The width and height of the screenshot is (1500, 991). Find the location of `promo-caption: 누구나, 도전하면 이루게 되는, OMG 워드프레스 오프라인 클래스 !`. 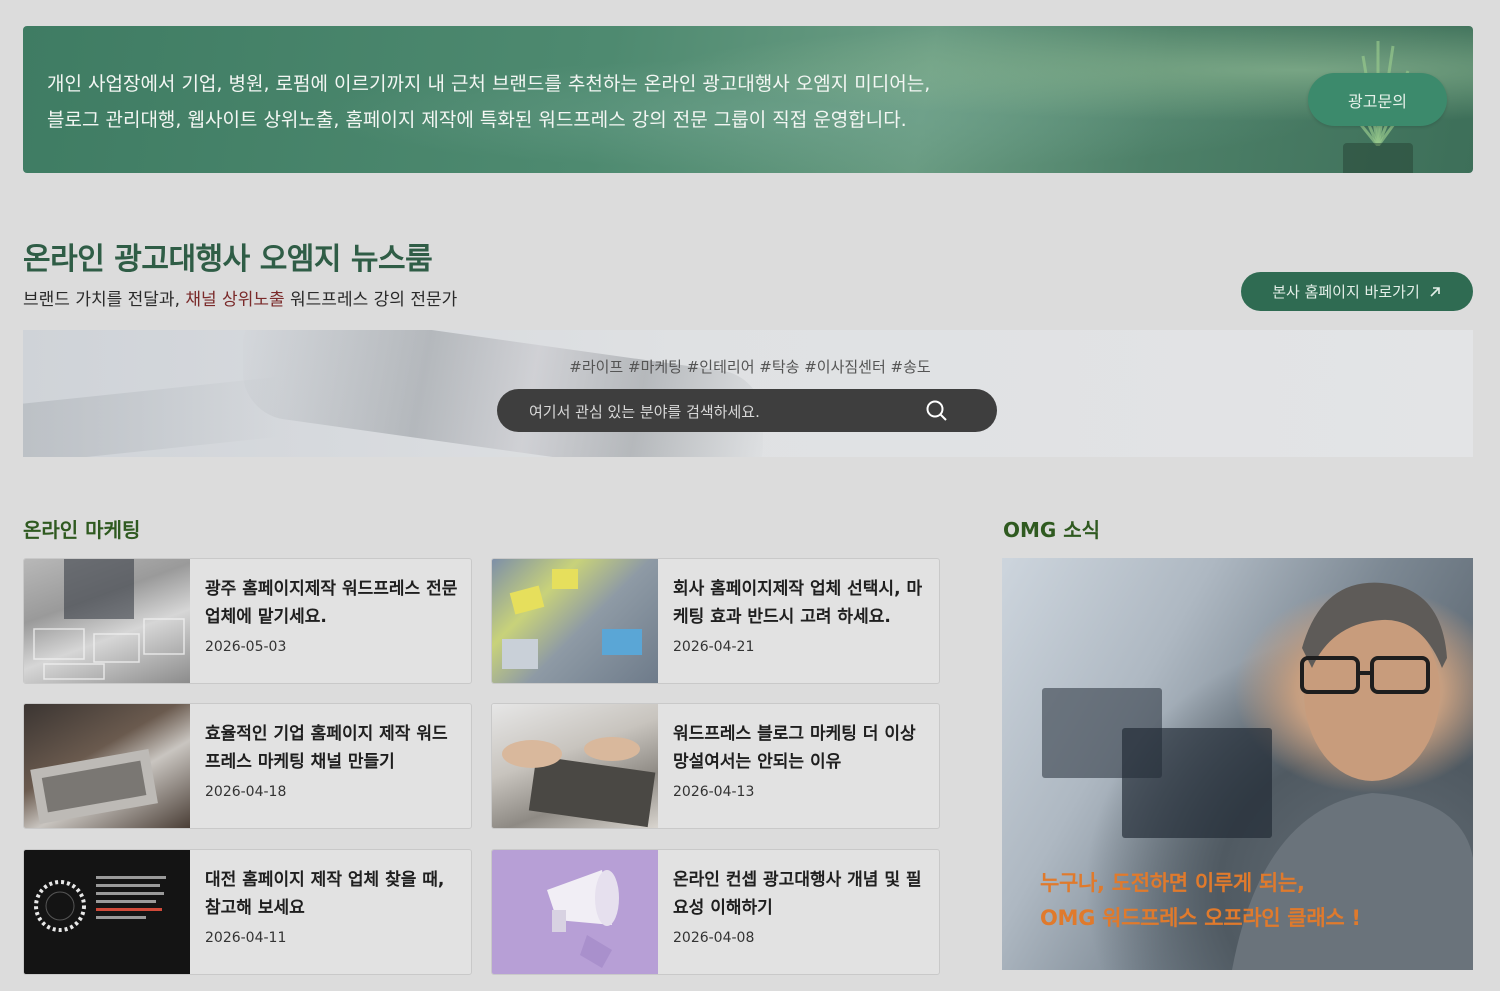

promo-caption: 누구나, 도전하면 이루게 되는, OMG 워드프레스 오프라인 클래스 ! is located at coordinates (1200, 901).